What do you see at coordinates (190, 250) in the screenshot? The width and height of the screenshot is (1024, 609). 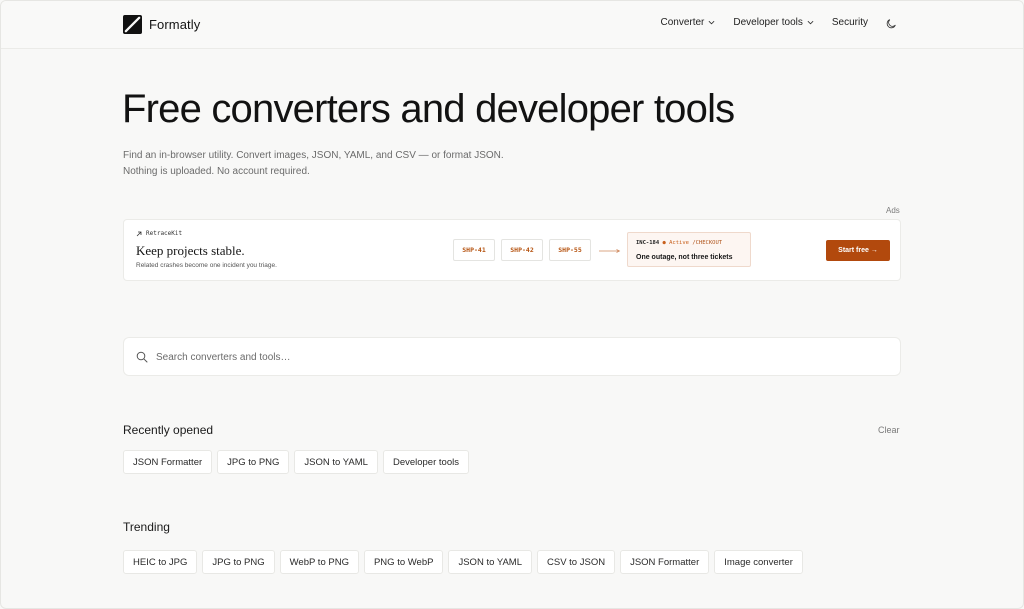 I see `ad-headline: Keep projects stable.` at bounding box center [190, 250].